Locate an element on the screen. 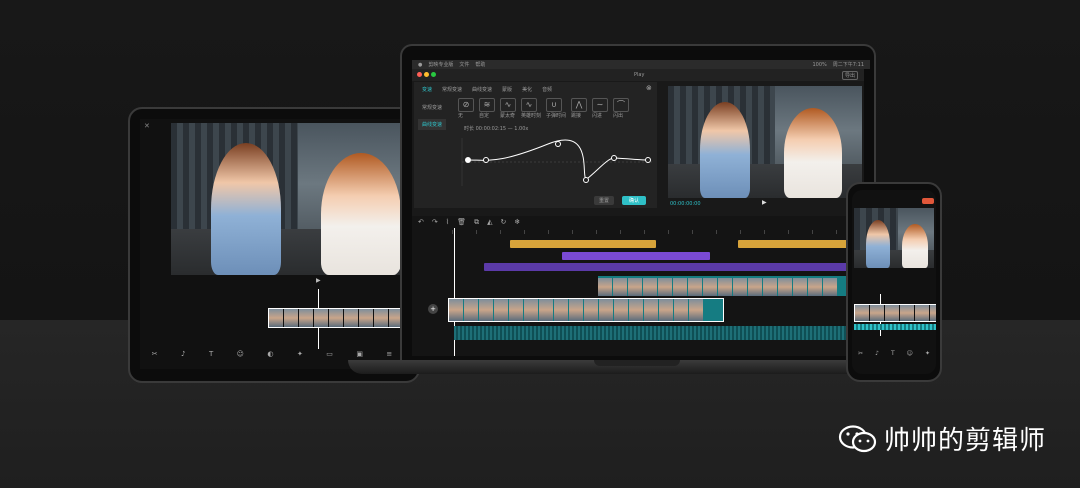 This screenshot has width=1080, height=488. mac-menubar: ● 剪映专业版 文件 帮助 100% 周二下午7:11 is located at coordinates (641, 64).